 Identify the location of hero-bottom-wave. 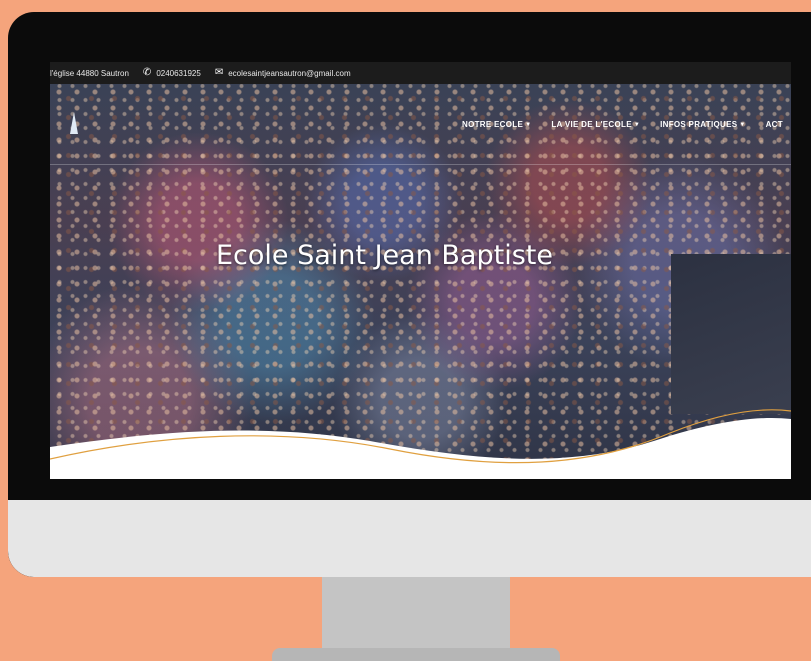
(420, 444).